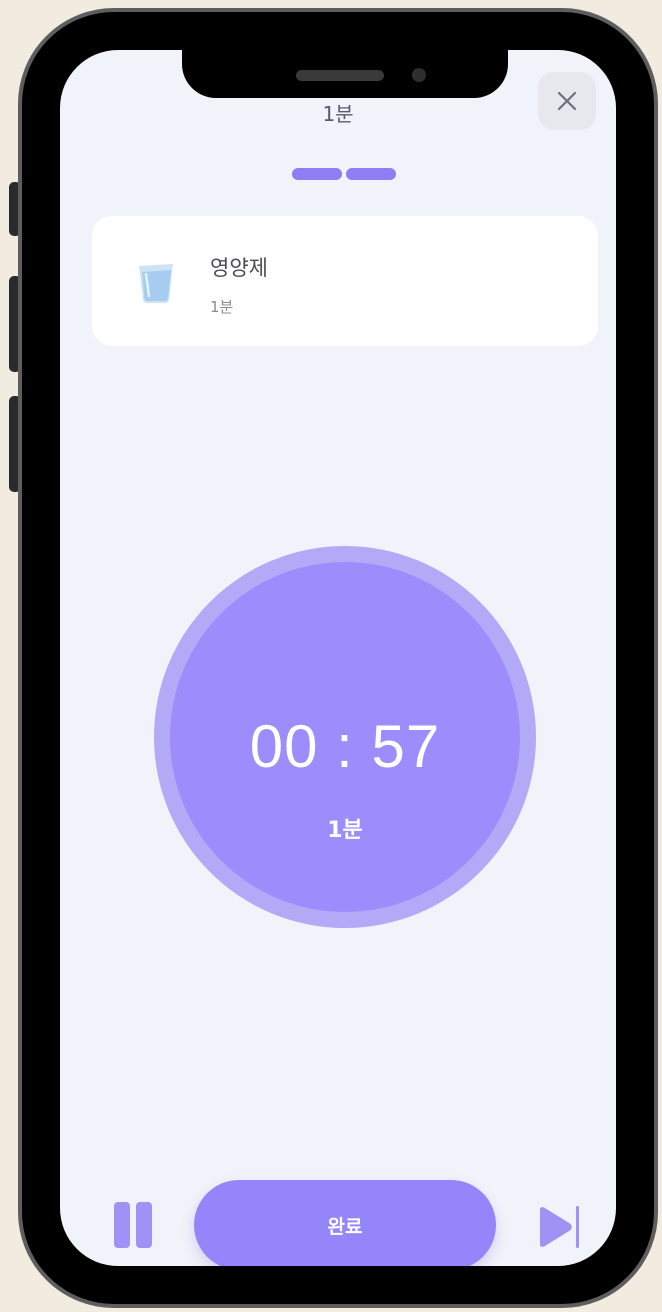  What do you see at coordinates (133, 1225) in the screenshot?
I see `pause-button` at bounding box center [133, 1225].